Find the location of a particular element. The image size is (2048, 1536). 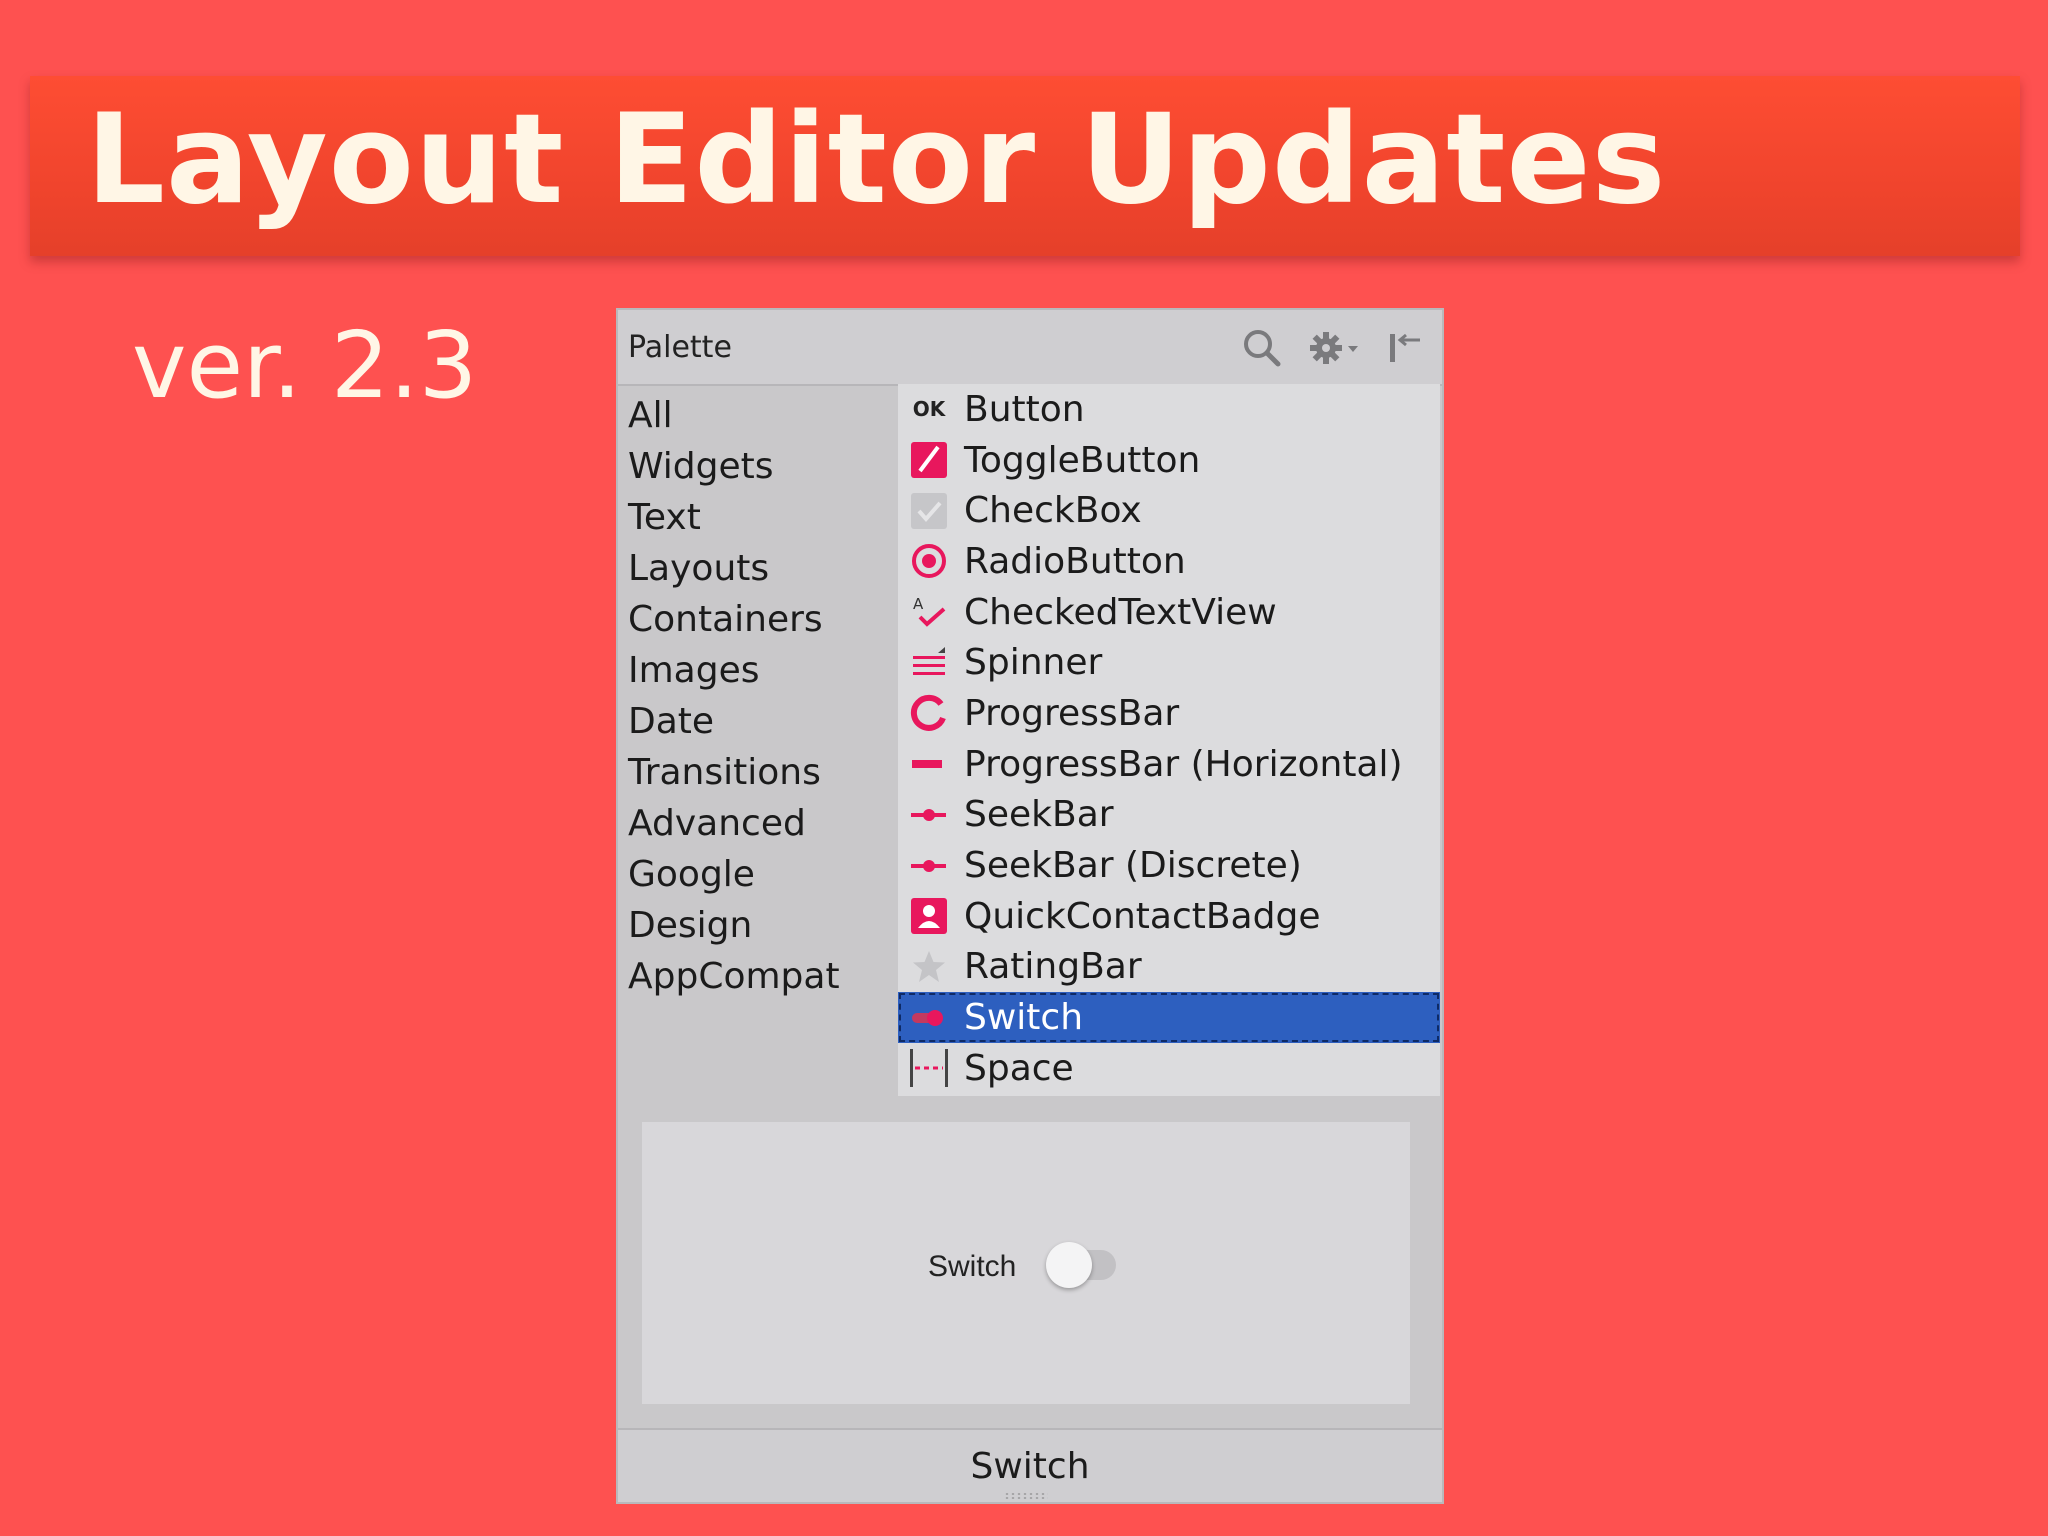

widget-item-ratingbar: RatingBar is located at coordinates (1169, 967).